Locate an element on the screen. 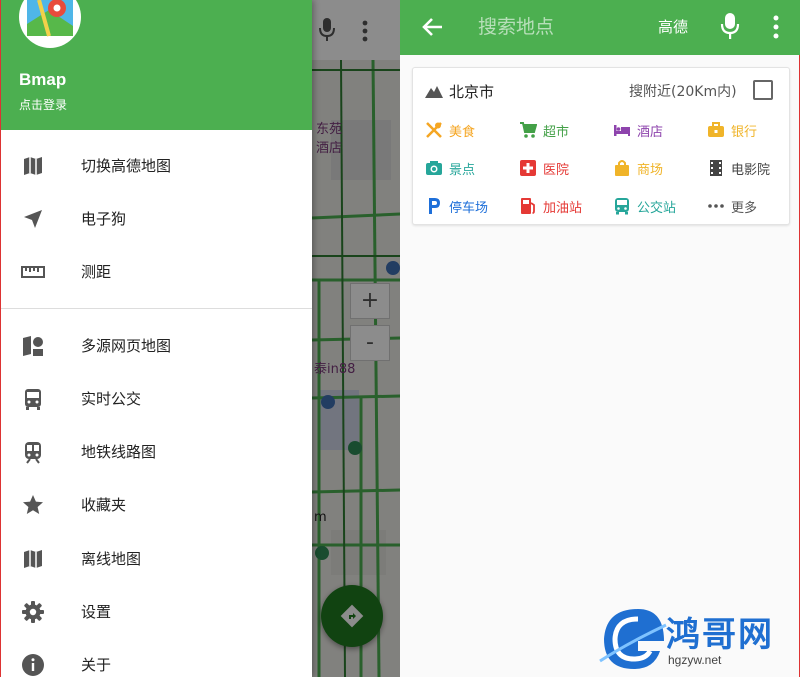  category-label: 美食 is located at coordinates (462, 132).